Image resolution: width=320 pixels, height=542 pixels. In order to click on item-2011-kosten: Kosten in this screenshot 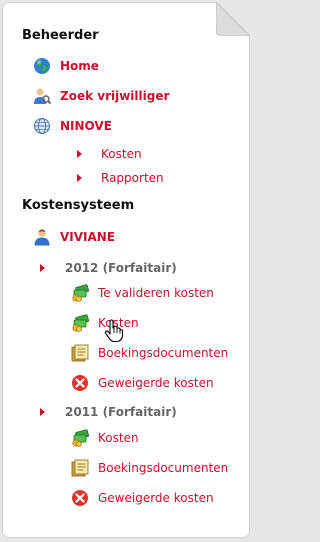, I will do `click(105, 438)`.